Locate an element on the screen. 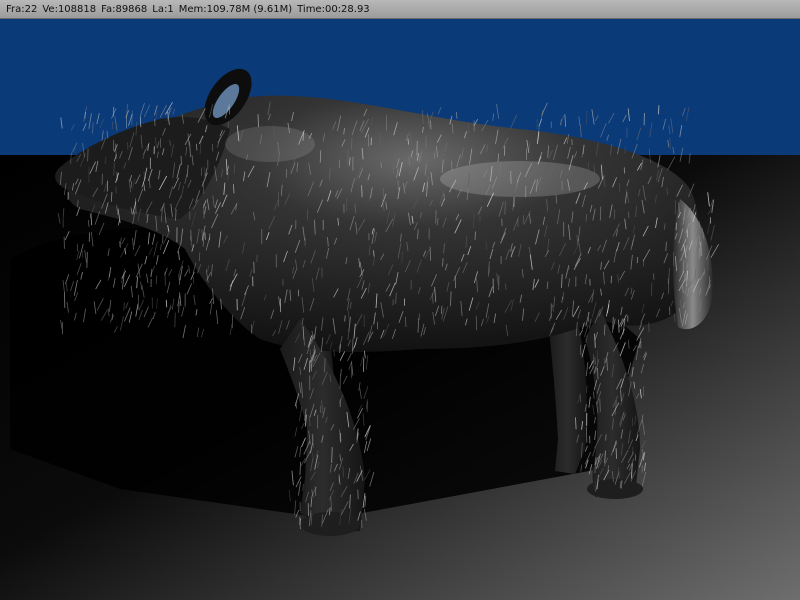 The width and height of the screenshot is (800, 600). boar-front-hoof is located at coordinates (330, 524).